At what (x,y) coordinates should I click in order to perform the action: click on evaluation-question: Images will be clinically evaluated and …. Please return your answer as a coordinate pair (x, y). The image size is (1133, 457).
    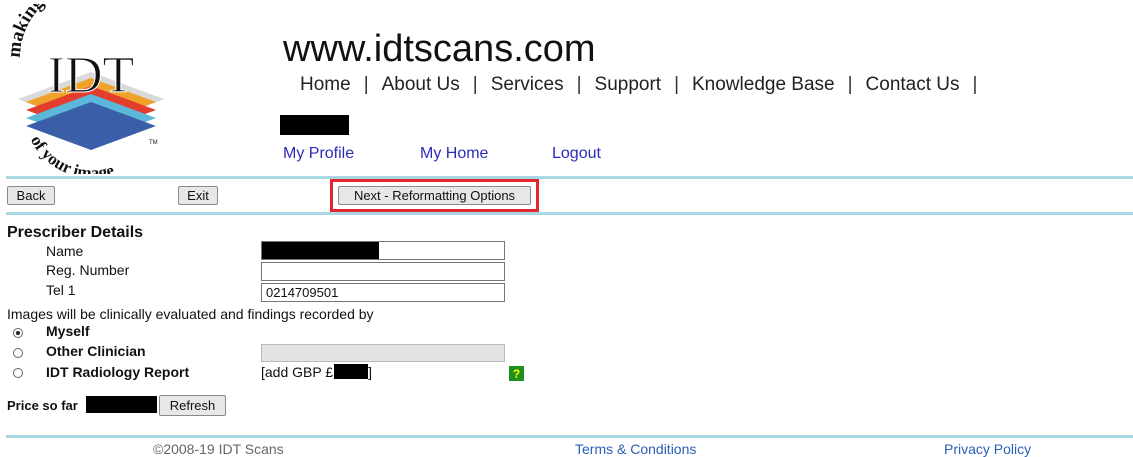
    Looking at the image, I should click on (190, 314).